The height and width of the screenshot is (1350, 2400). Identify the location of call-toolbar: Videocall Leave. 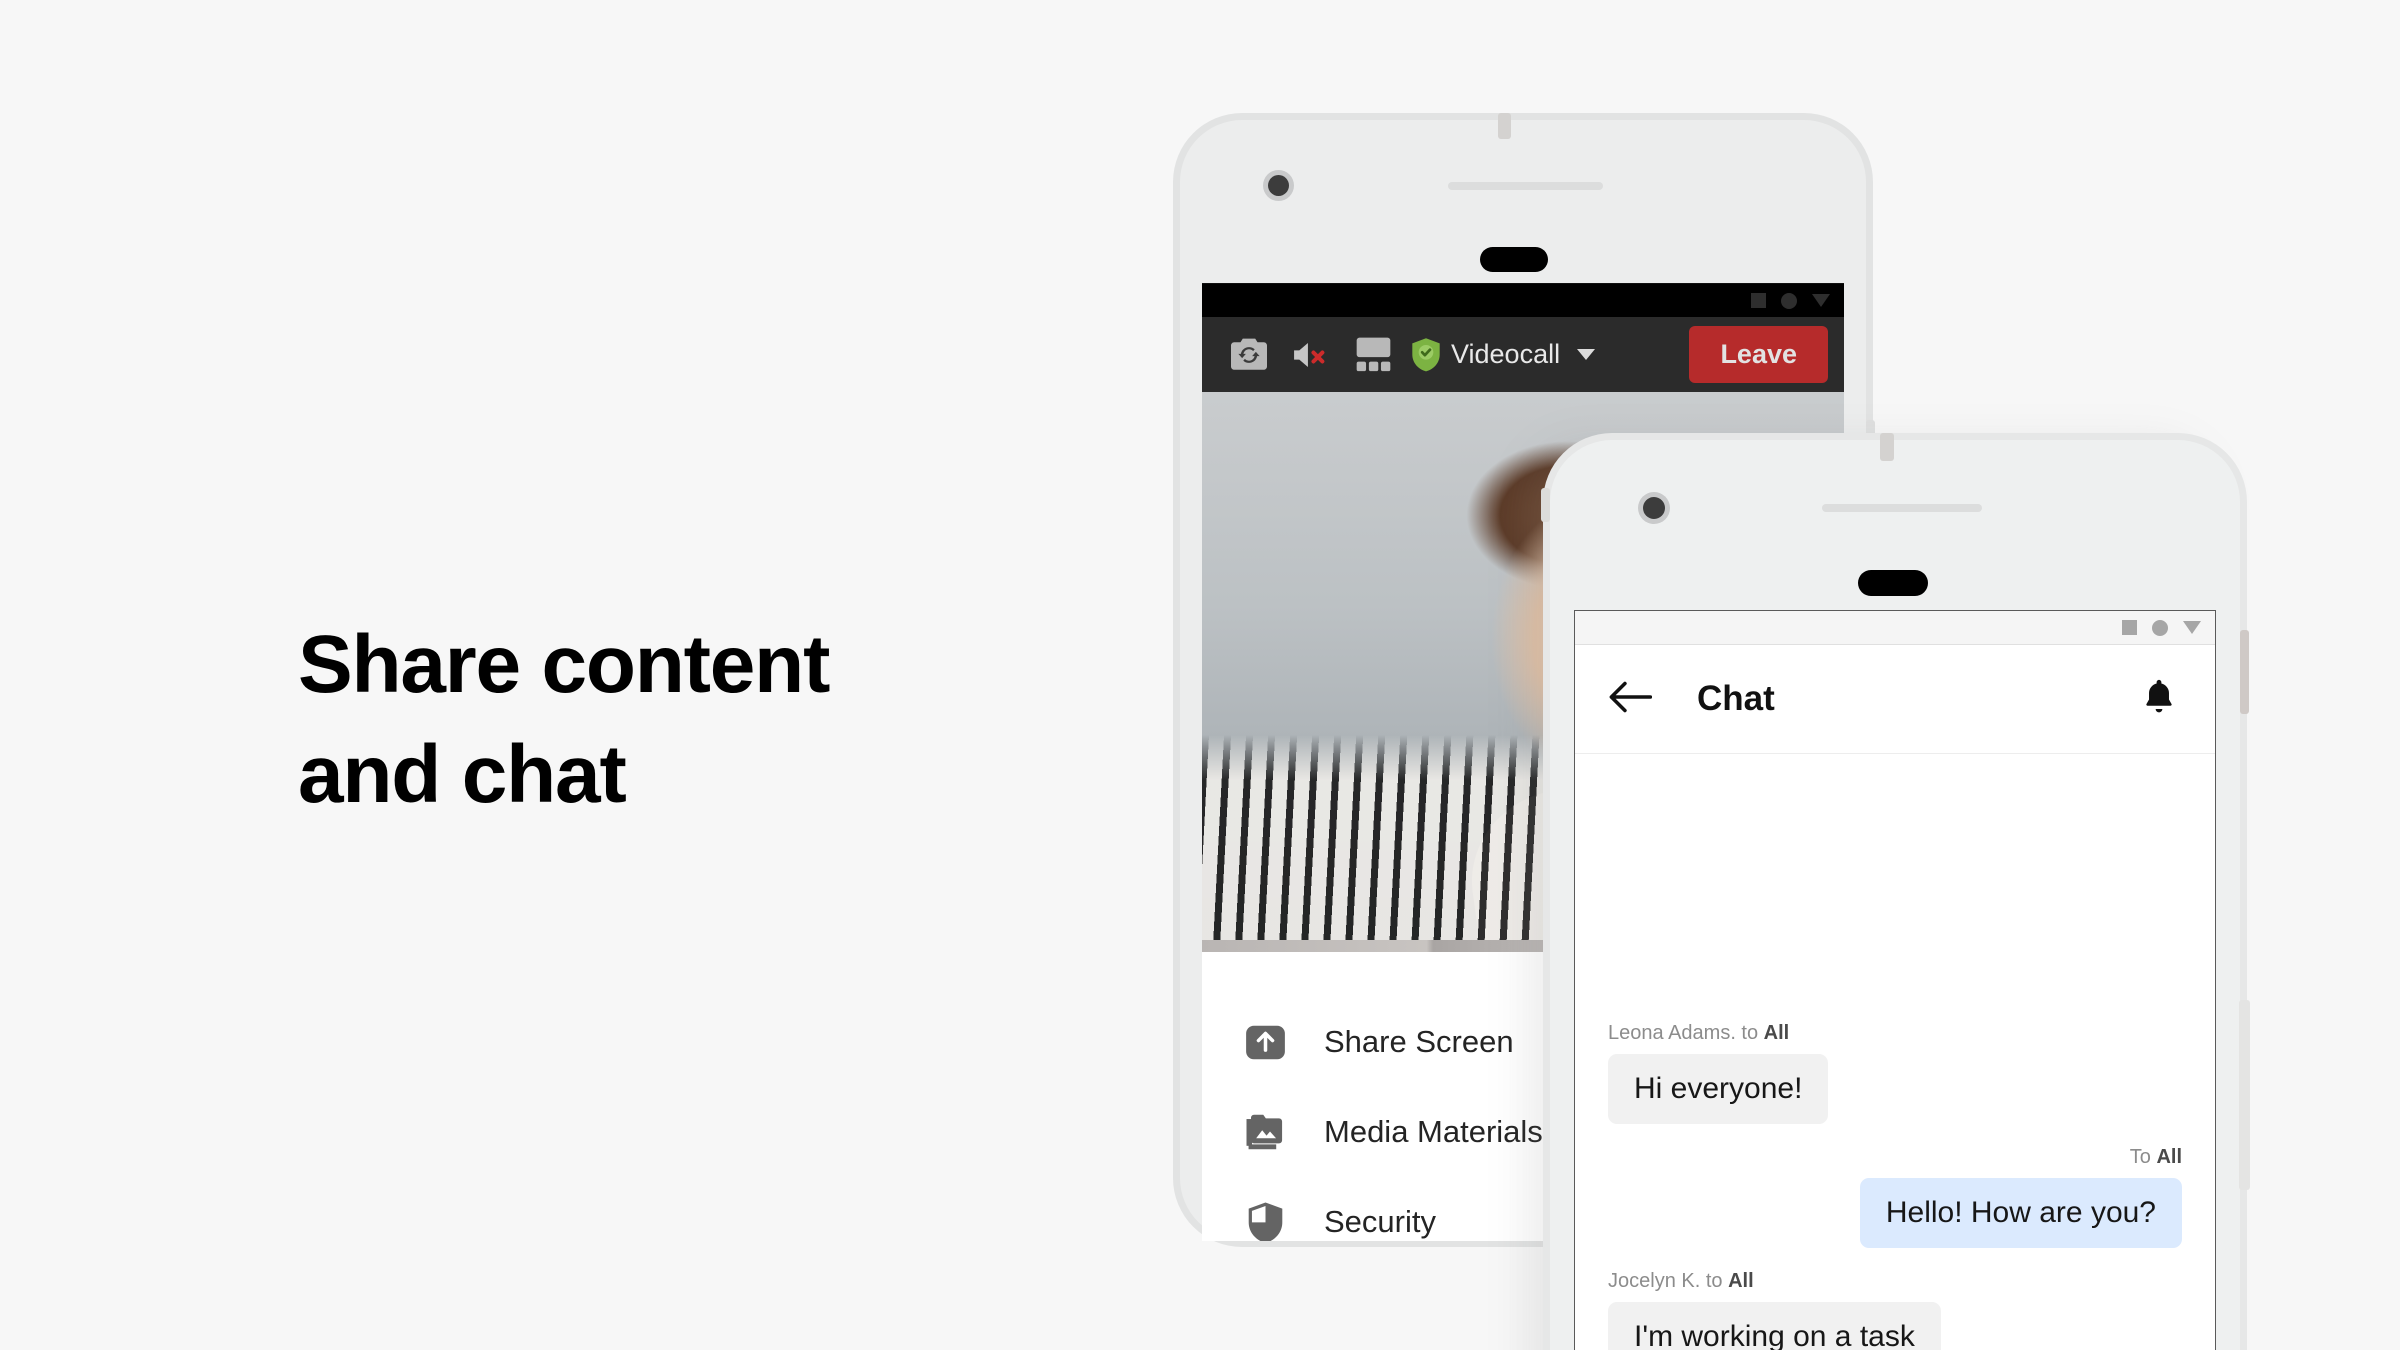
(1523, 354).